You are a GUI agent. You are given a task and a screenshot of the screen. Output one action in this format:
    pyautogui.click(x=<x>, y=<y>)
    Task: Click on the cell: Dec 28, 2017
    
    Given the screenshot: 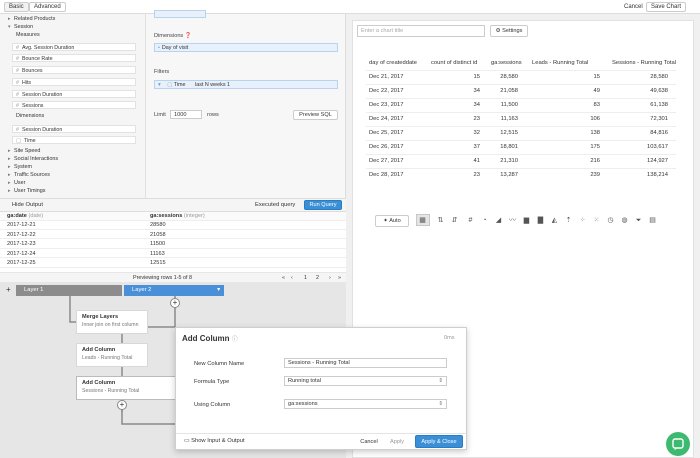 What is the action you would take?
    pyautogui.click(x=386, y=175)
    